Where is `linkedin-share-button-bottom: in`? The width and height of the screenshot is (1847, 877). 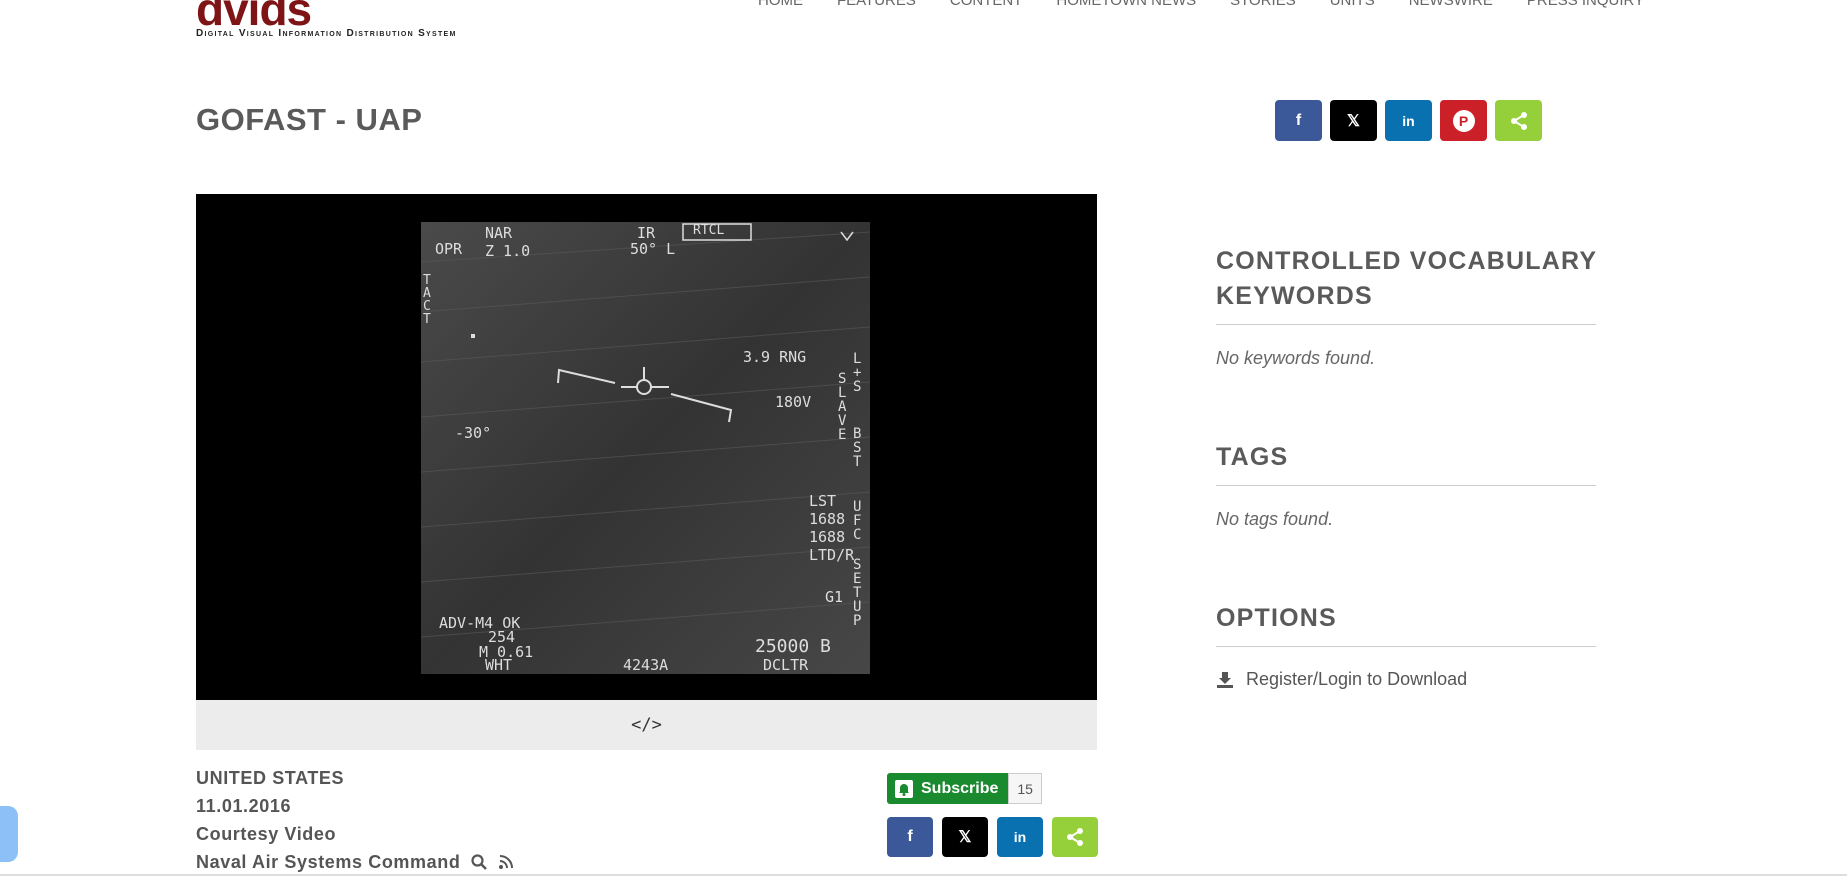
linkedin-share-button-bottom: in is located at coordinates (1020, 837).